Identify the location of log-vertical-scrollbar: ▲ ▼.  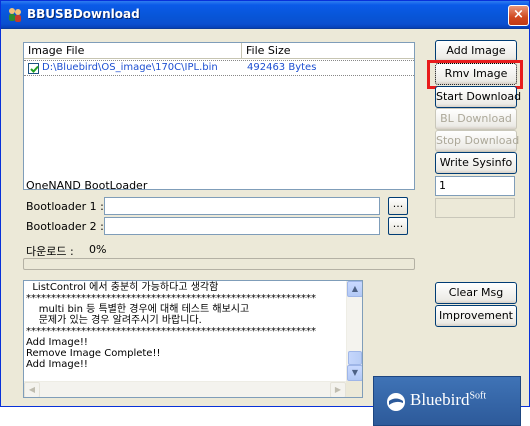
(354, 331).